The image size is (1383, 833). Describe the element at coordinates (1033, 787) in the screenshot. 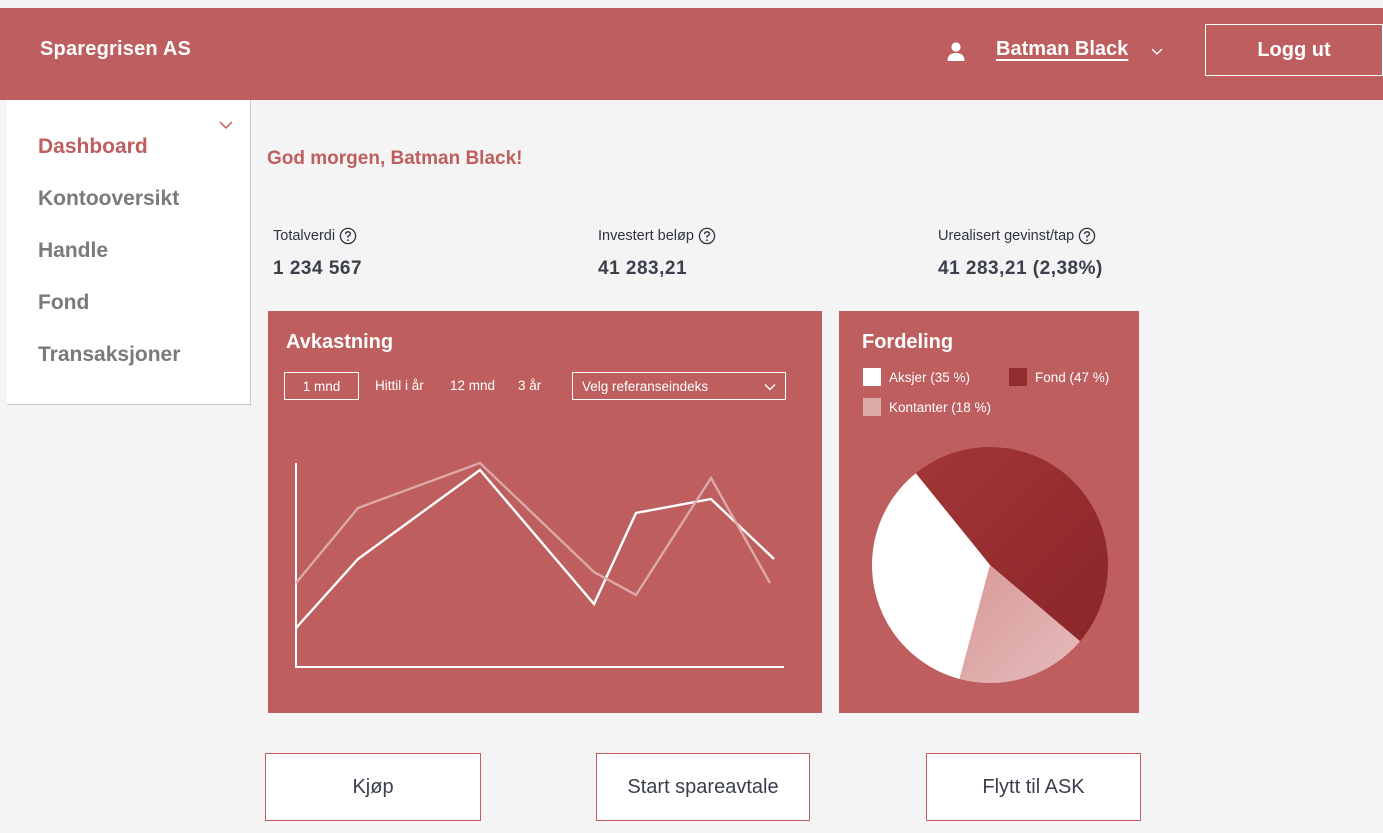

I see `move-to-ask-button: Flytt til ASK` at that location.